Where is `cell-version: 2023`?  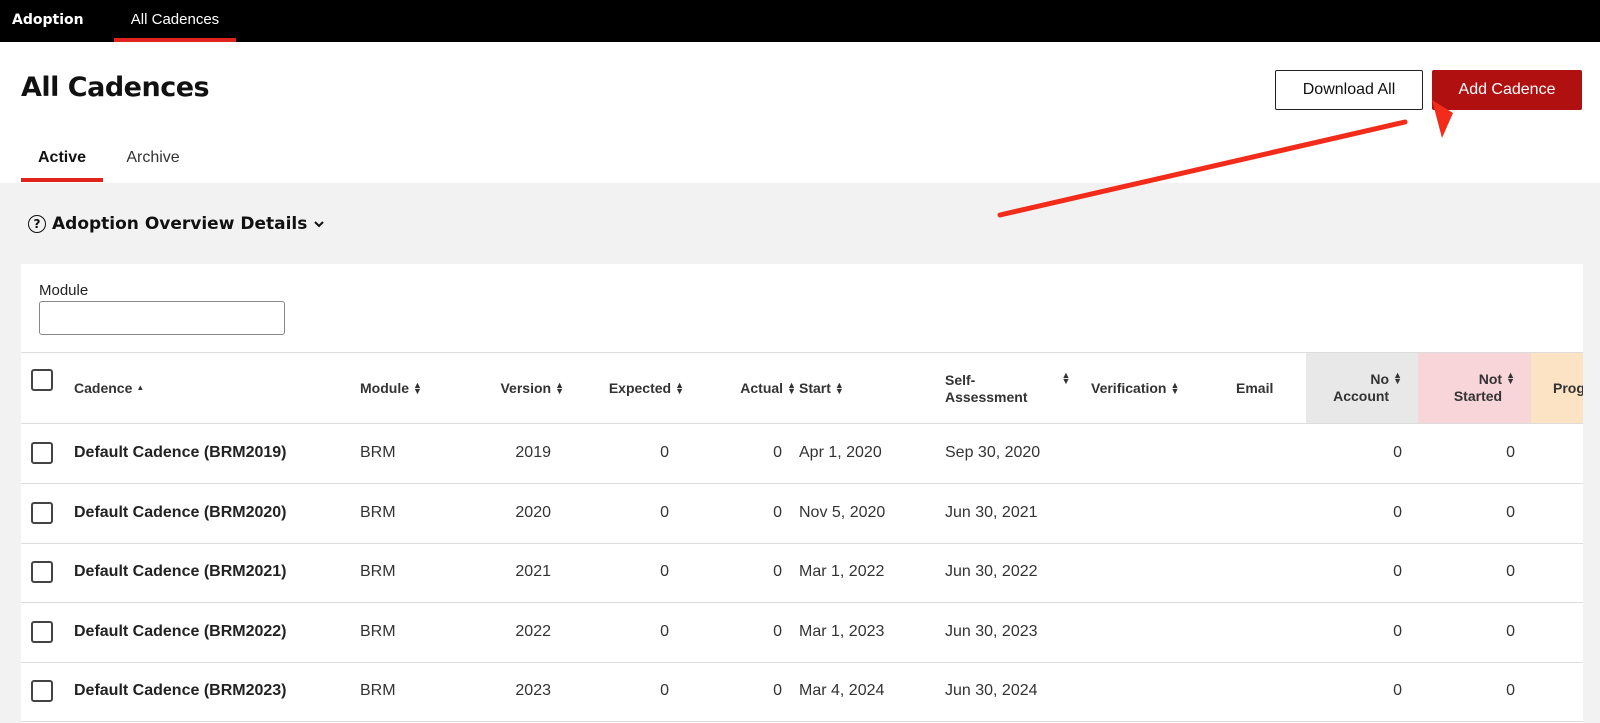 cell-version: 2023 is located at coordinates (533, 690).